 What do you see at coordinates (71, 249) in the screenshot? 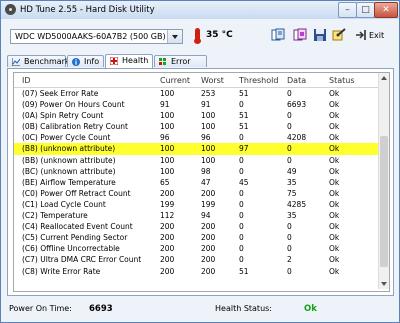
I see `table-cell-id: (C6) Offline Uncorrectable` at bounding box center [71, 249].